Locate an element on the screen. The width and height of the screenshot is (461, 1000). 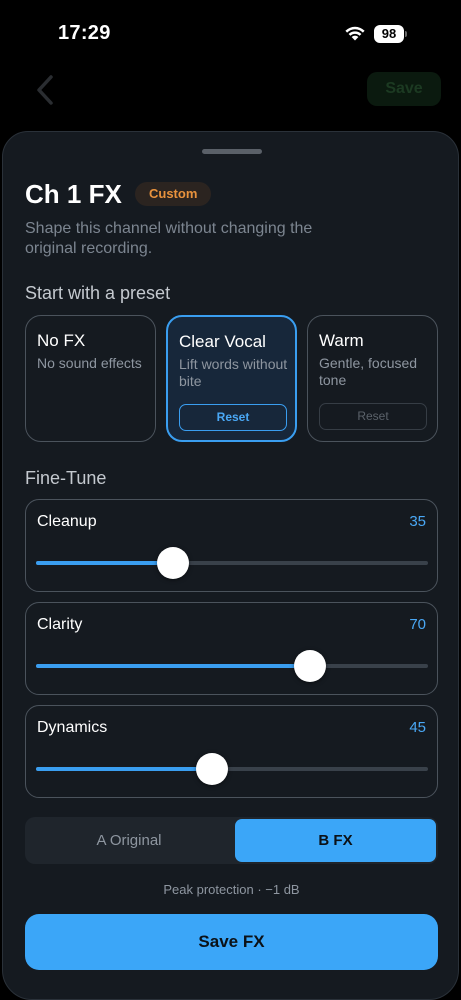
preset-warm: Warm Gentle, focused tone Reset is located at coordinates (372, 378).